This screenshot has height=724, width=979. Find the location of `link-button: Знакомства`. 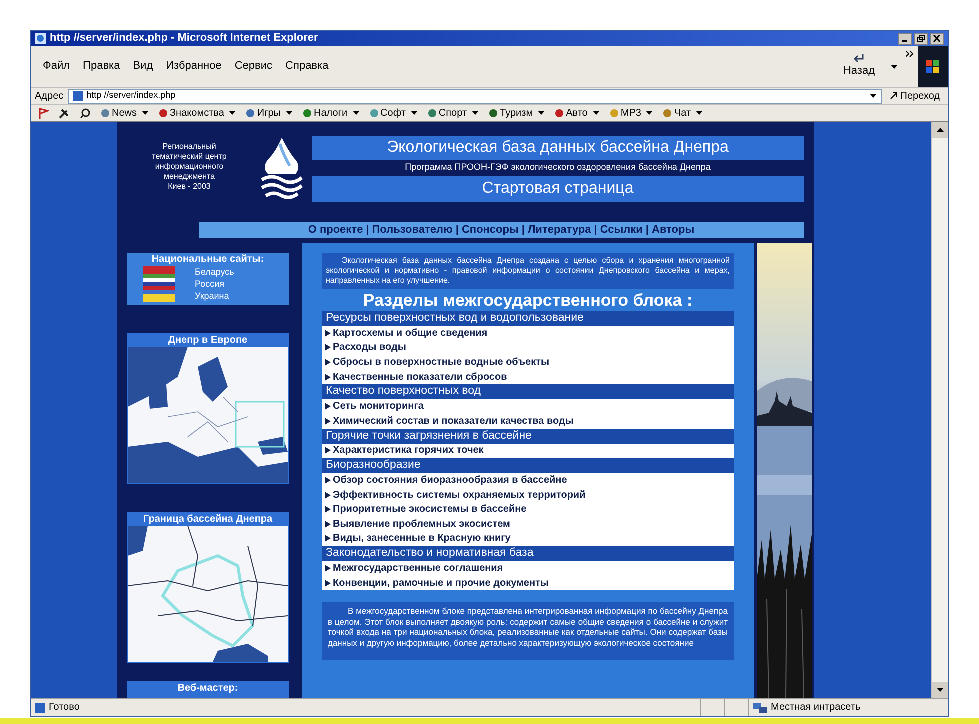

link-button: Знакомства is located at coordinates (191, 113).